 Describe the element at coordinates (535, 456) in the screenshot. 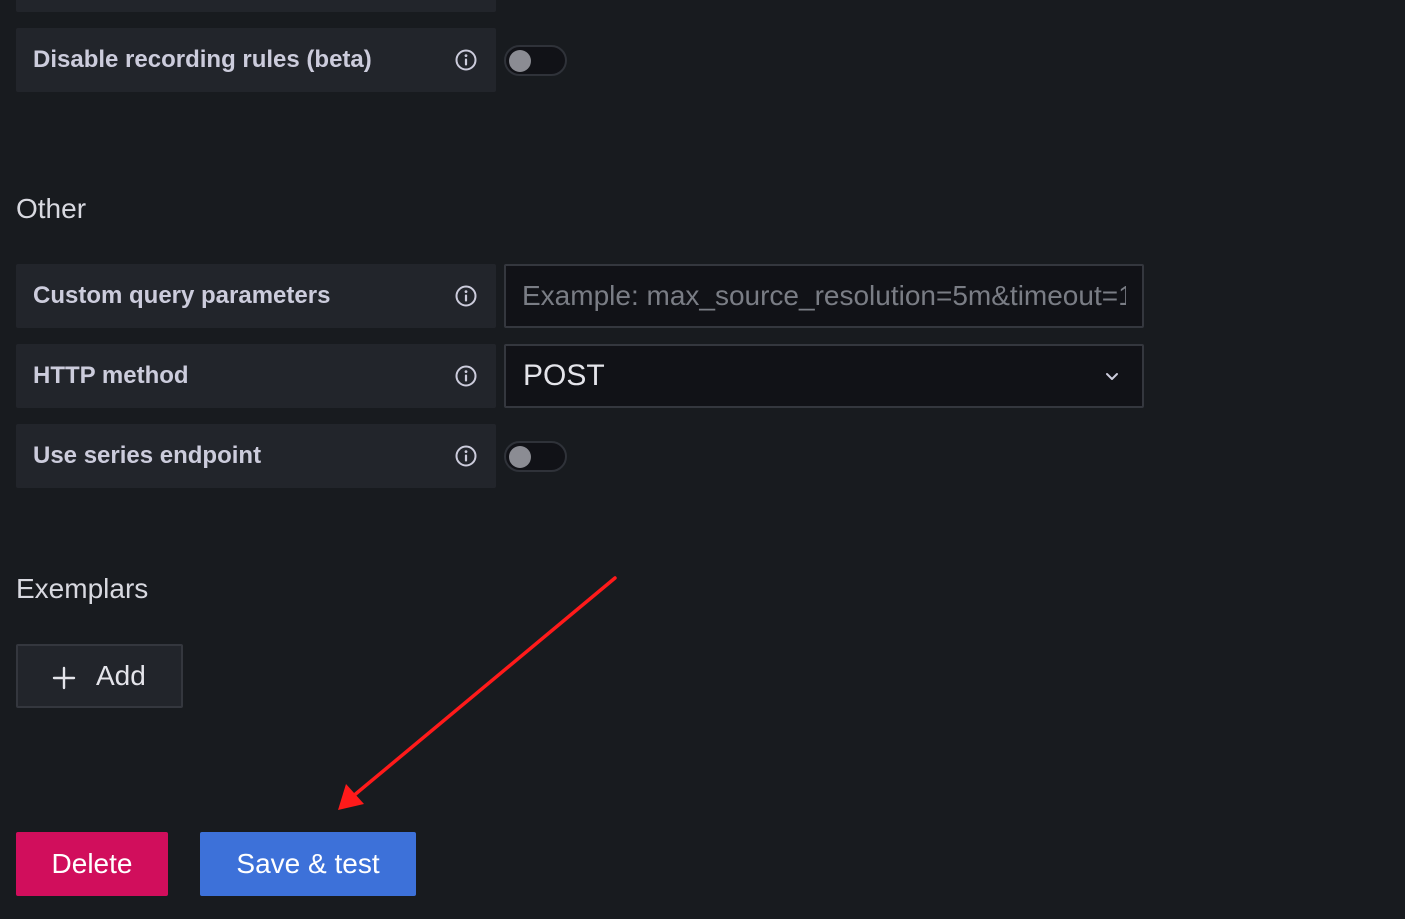

I see `use-series-endpoint-toggle` at that location.